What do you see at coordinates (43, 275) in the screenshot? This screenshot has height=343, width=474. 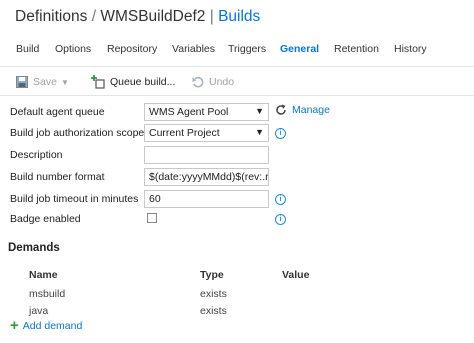 I see `column-header-name: Name` at bounding box center [43, 275].